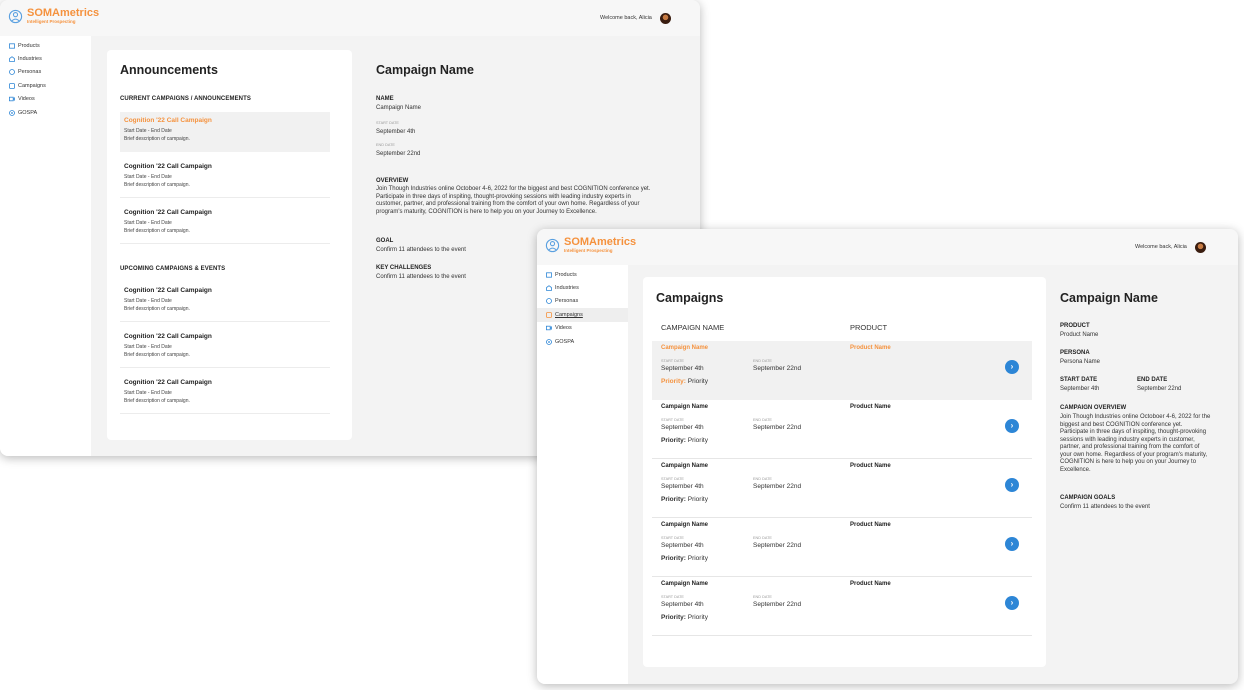  What do you see at coordinates (28, 112) in the screenshot?
I see `sidebar-item-label: GOSPA` at bounding box center [28, 112].